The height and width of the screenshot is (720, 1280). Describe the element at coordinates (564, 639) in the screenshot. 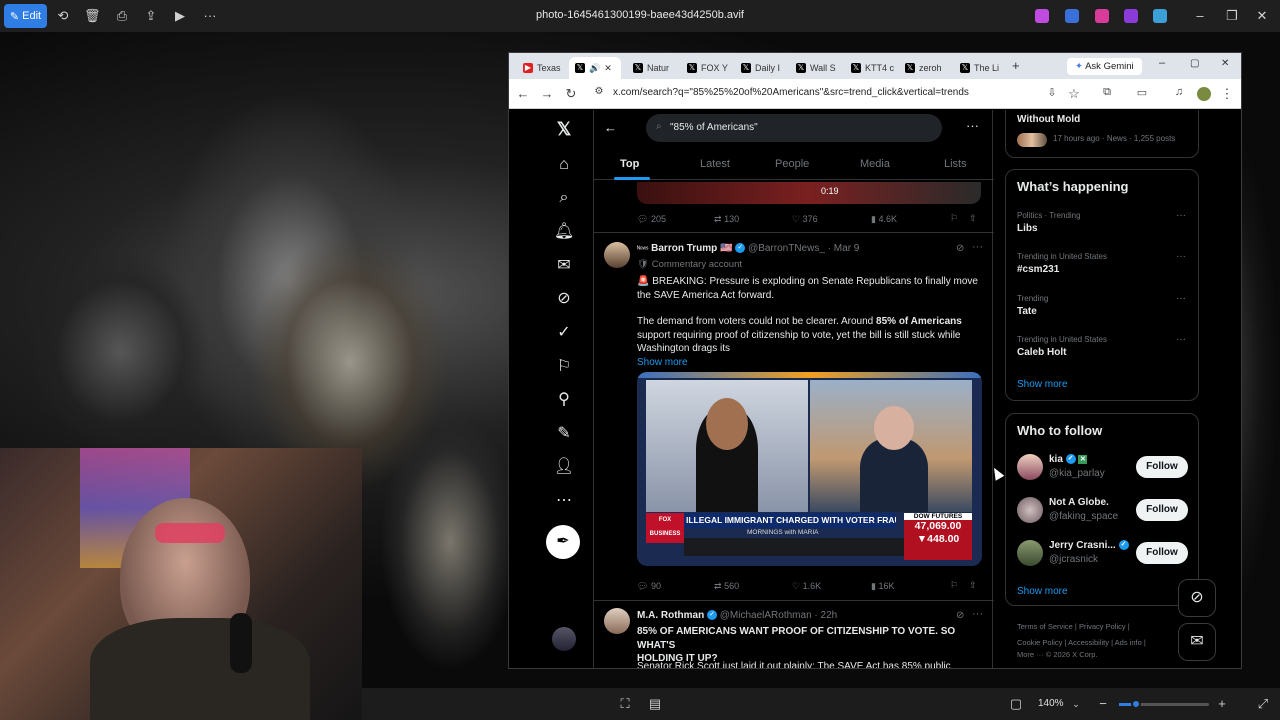

I see `account-avatar` at that location.